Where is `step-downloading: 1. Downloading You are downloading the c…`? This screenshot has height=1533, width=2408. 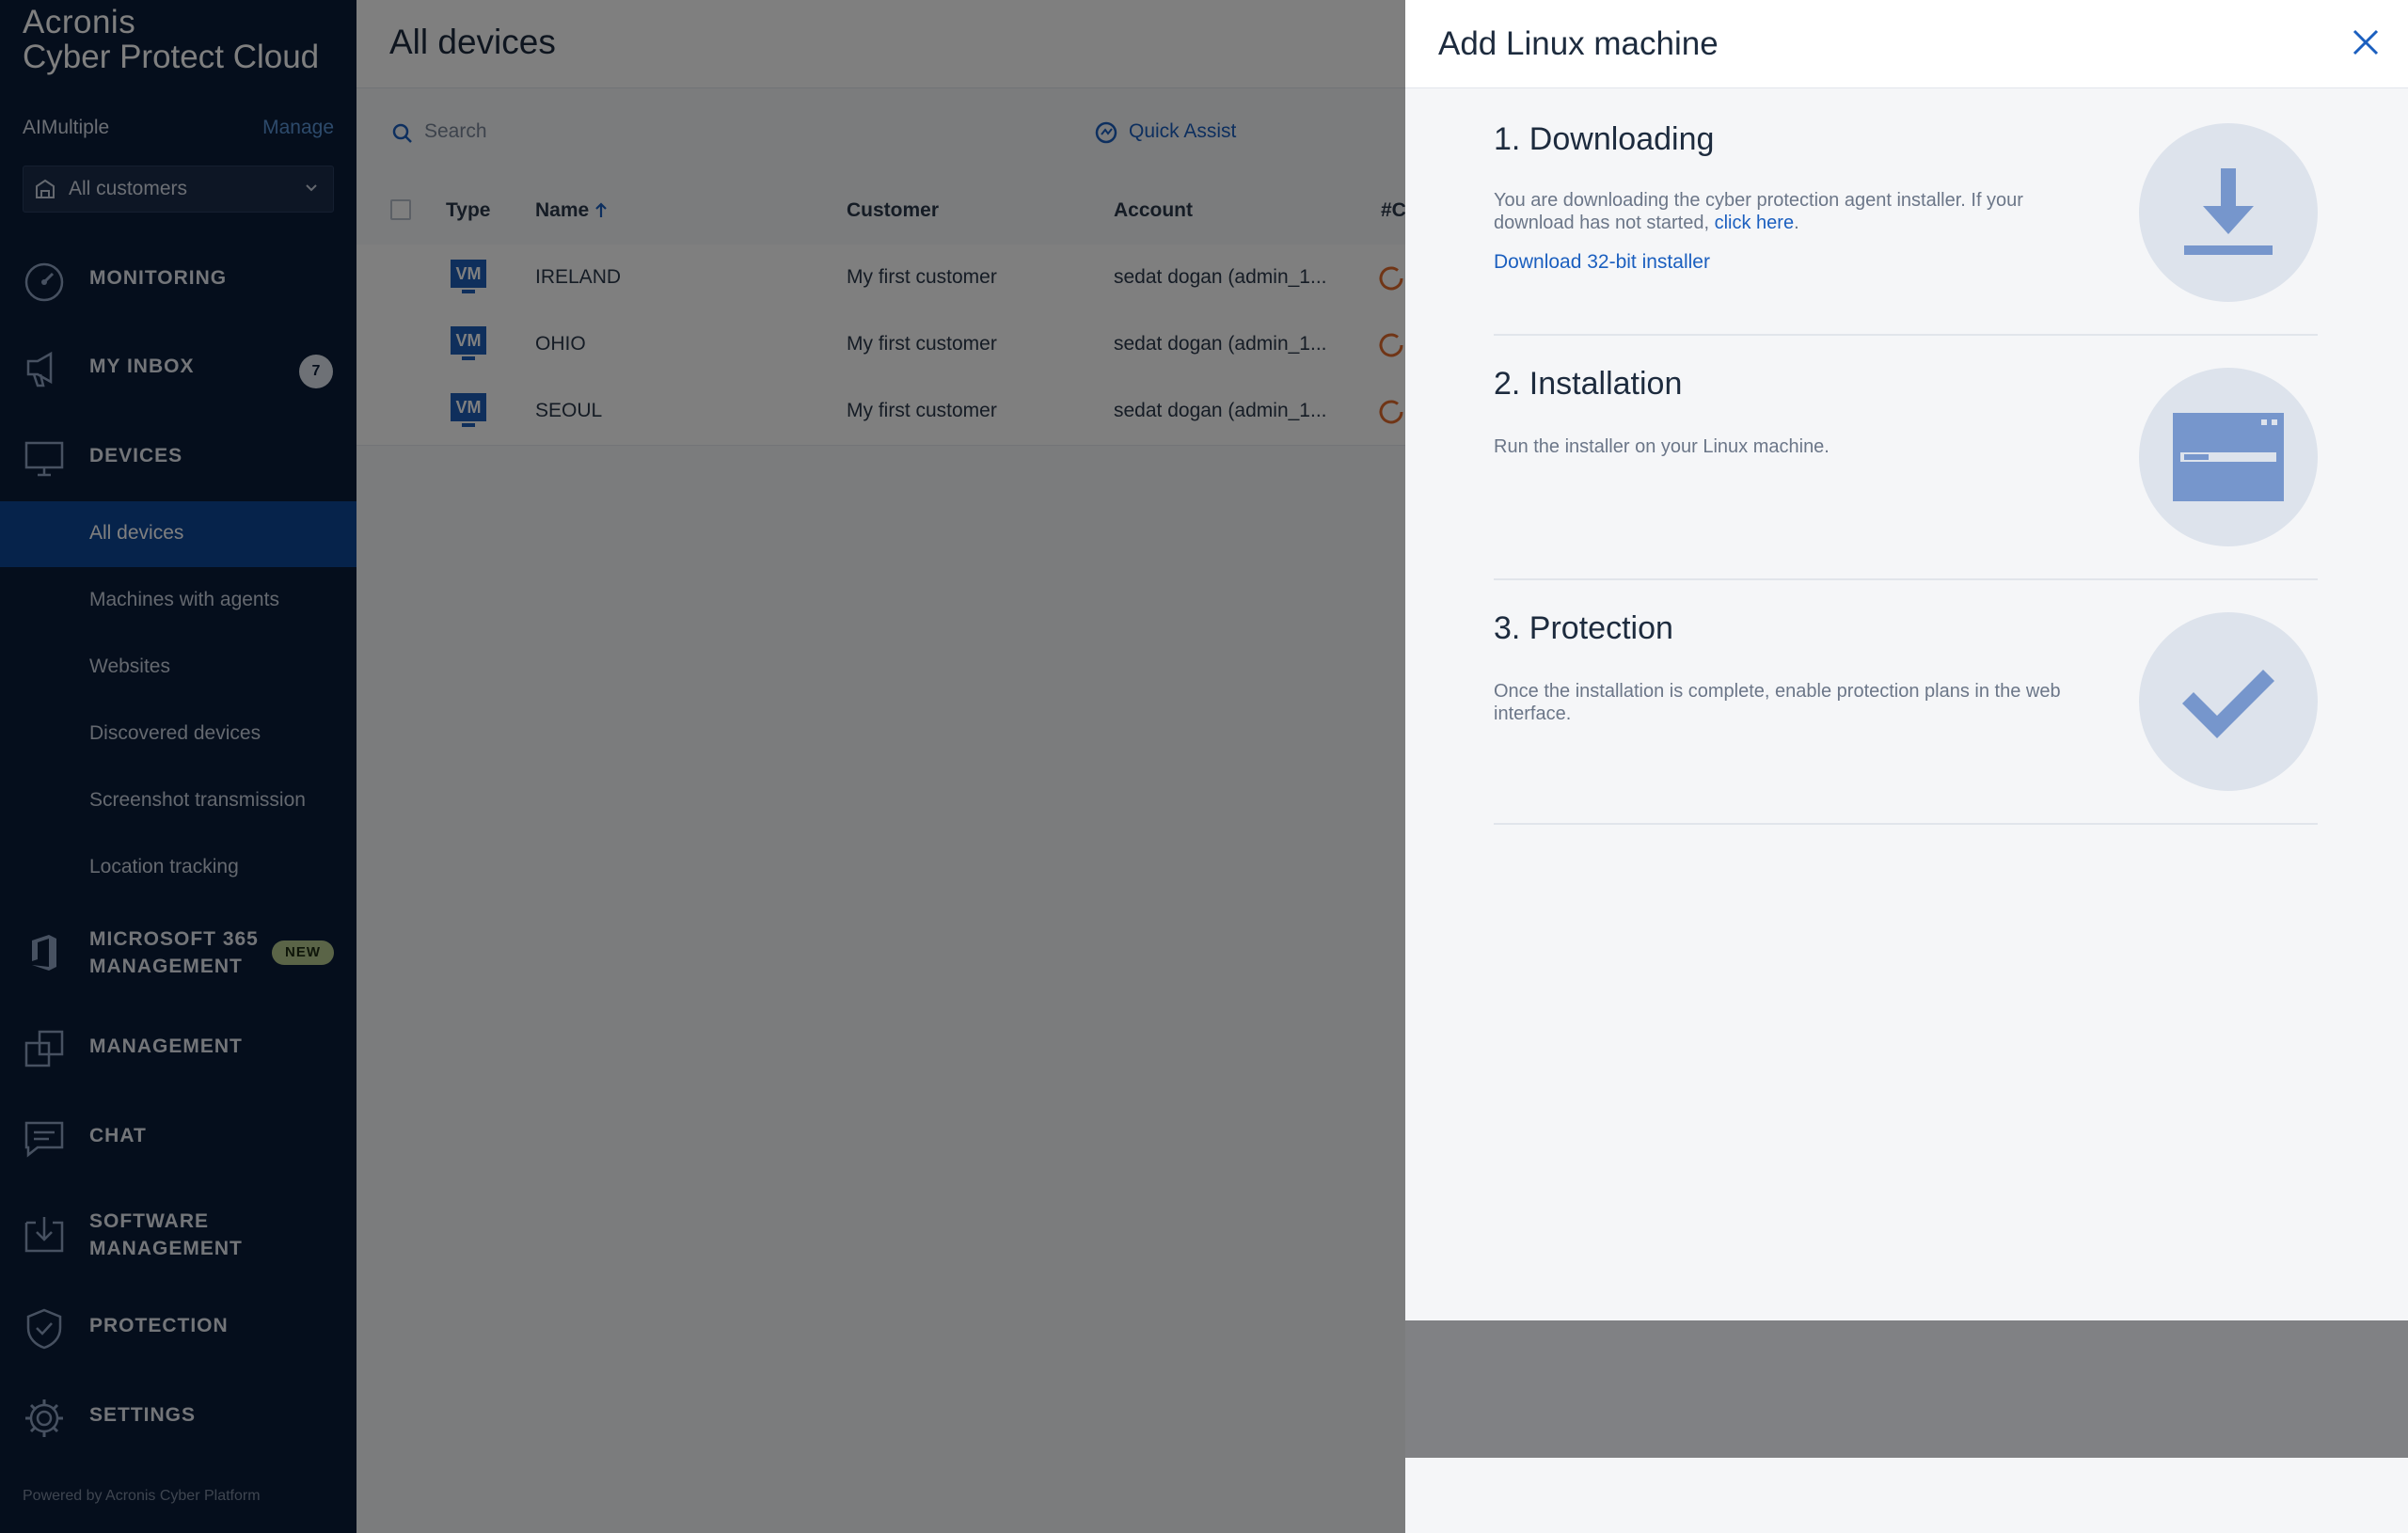 step-downloading: 1. Downloading You are downloading the c… is located at coordinates (1906, 213).